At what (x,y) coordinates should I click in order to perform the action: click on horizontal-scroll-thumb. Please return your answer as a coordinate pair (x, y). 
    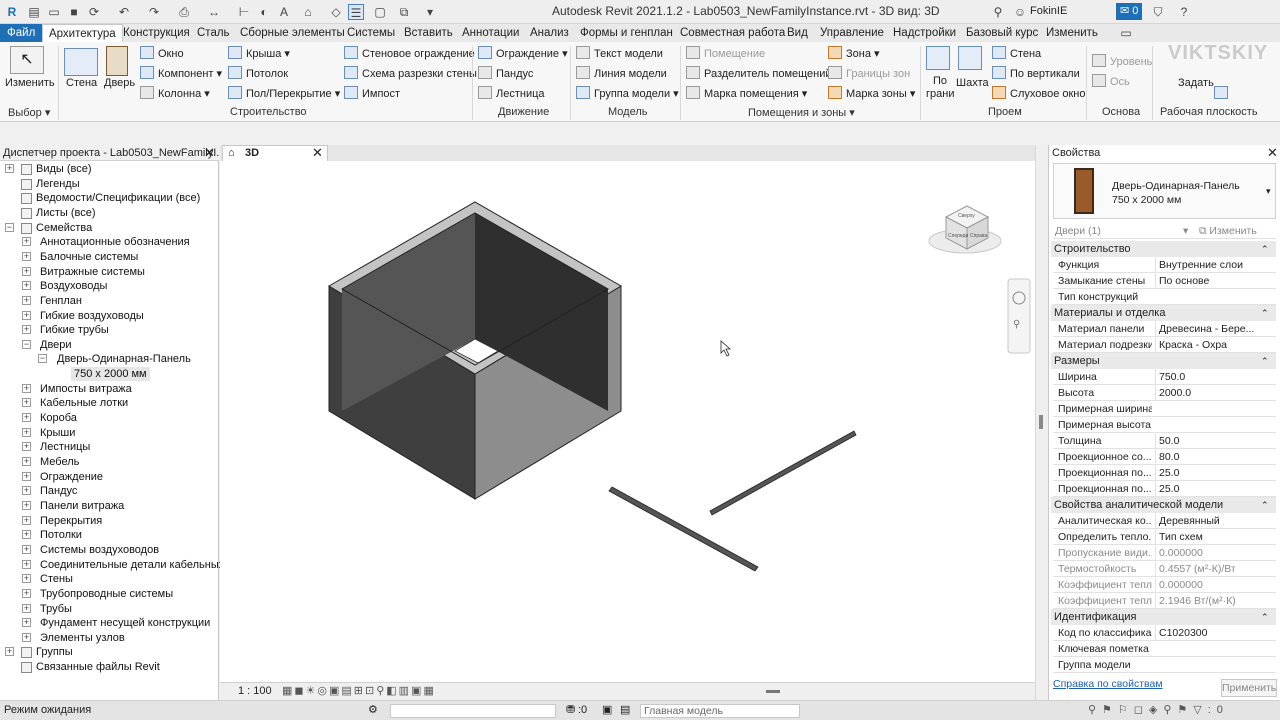
    Looking at the image, I should click on (773, 691).